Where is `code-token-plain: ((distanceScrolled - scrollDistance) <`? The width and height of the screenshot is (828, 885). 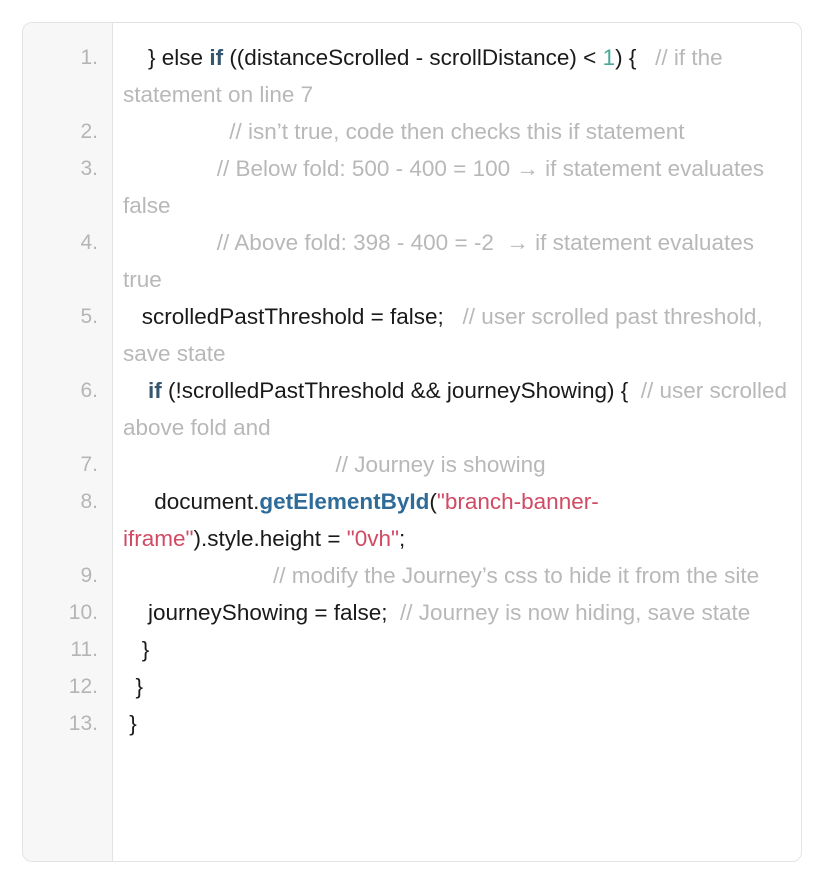
code-token-plain: ((distanceScrolled - scrollDistance) < is located at coordinates (413, 57).